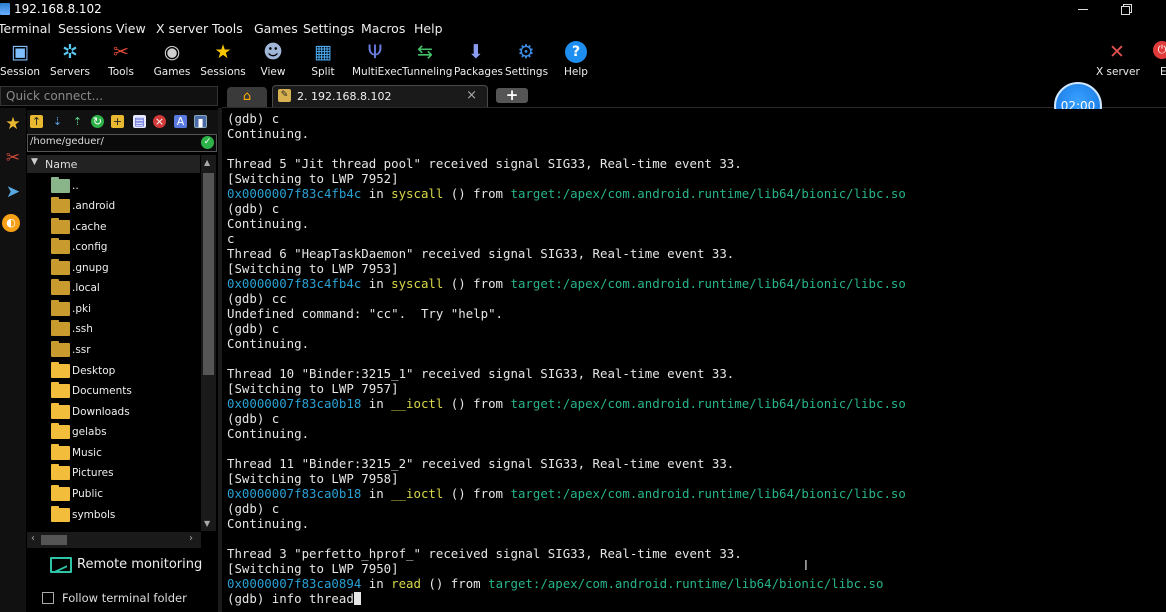 The image size is (1166, 612). I want to click on terminal-text-segment: 0x0000007f83ca0b18, so click(294, 403).